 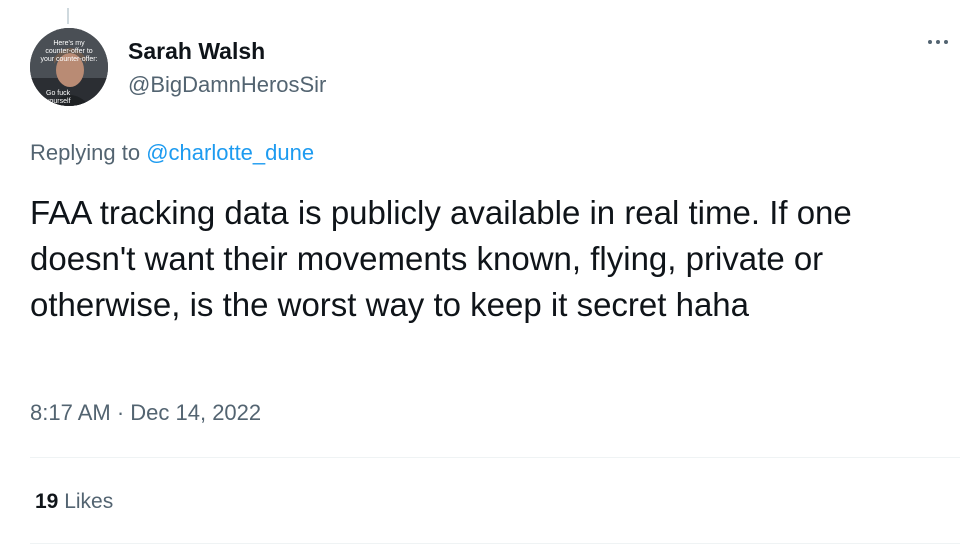 What do you see at coordinates (47, 501) in the screenshot?
I see `likes-count: 19` at bounding box center [47, 501].